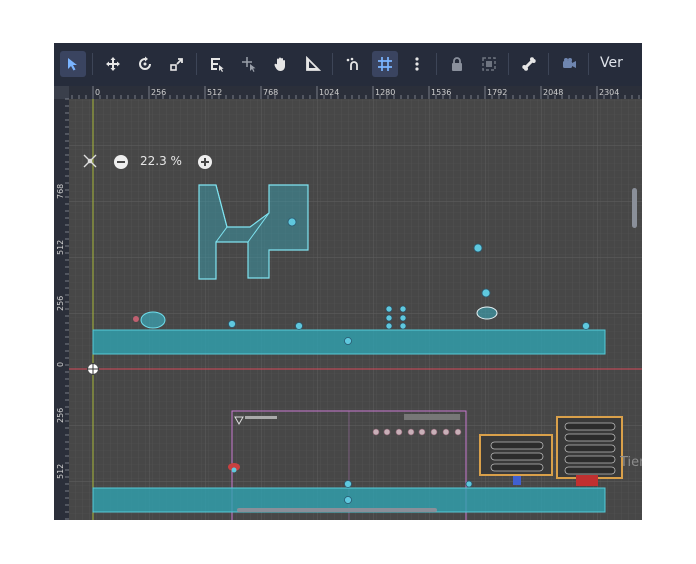 This screenshot has width=696, height=564. I want to click on left-ruler-ticks, so click(67, 309).